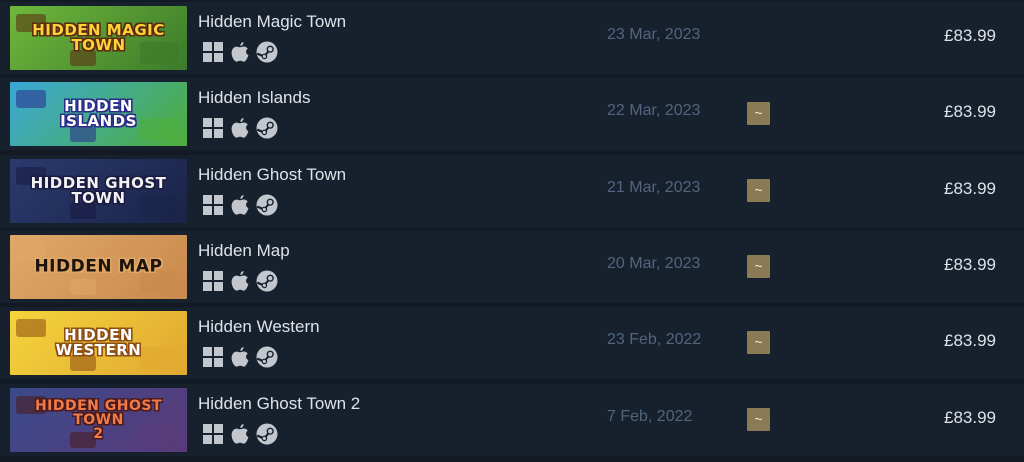 The height and width of the screenshot is (462, 1024). I want to click on capsule-logo: HIDDEN MAP, so click(98, 266).